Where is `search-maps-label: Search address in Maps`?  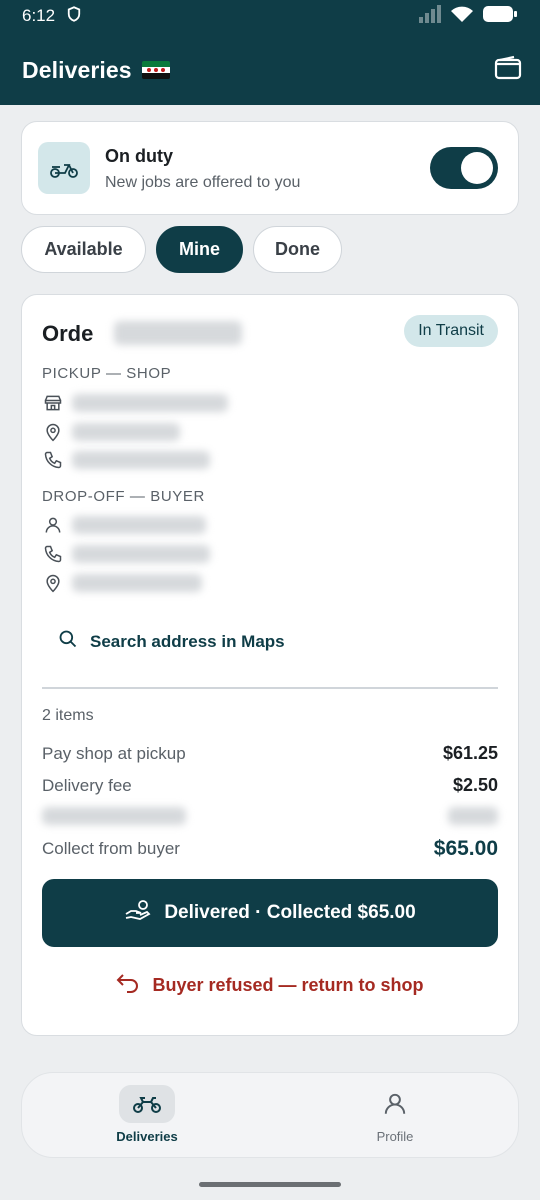 search-maps-label: Search address in Maps is located at coordinates (187, 641).